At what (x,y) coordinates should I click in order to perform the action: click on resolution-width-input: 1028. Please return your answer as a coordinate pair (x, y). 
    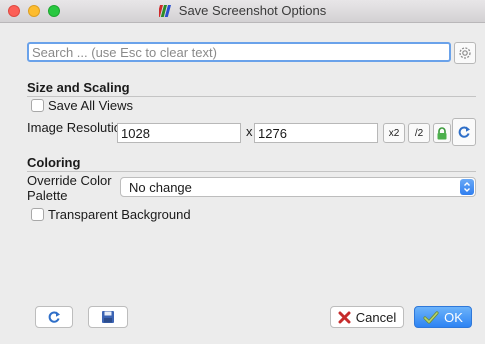
    Looking at the image, I should click on (179, 133).